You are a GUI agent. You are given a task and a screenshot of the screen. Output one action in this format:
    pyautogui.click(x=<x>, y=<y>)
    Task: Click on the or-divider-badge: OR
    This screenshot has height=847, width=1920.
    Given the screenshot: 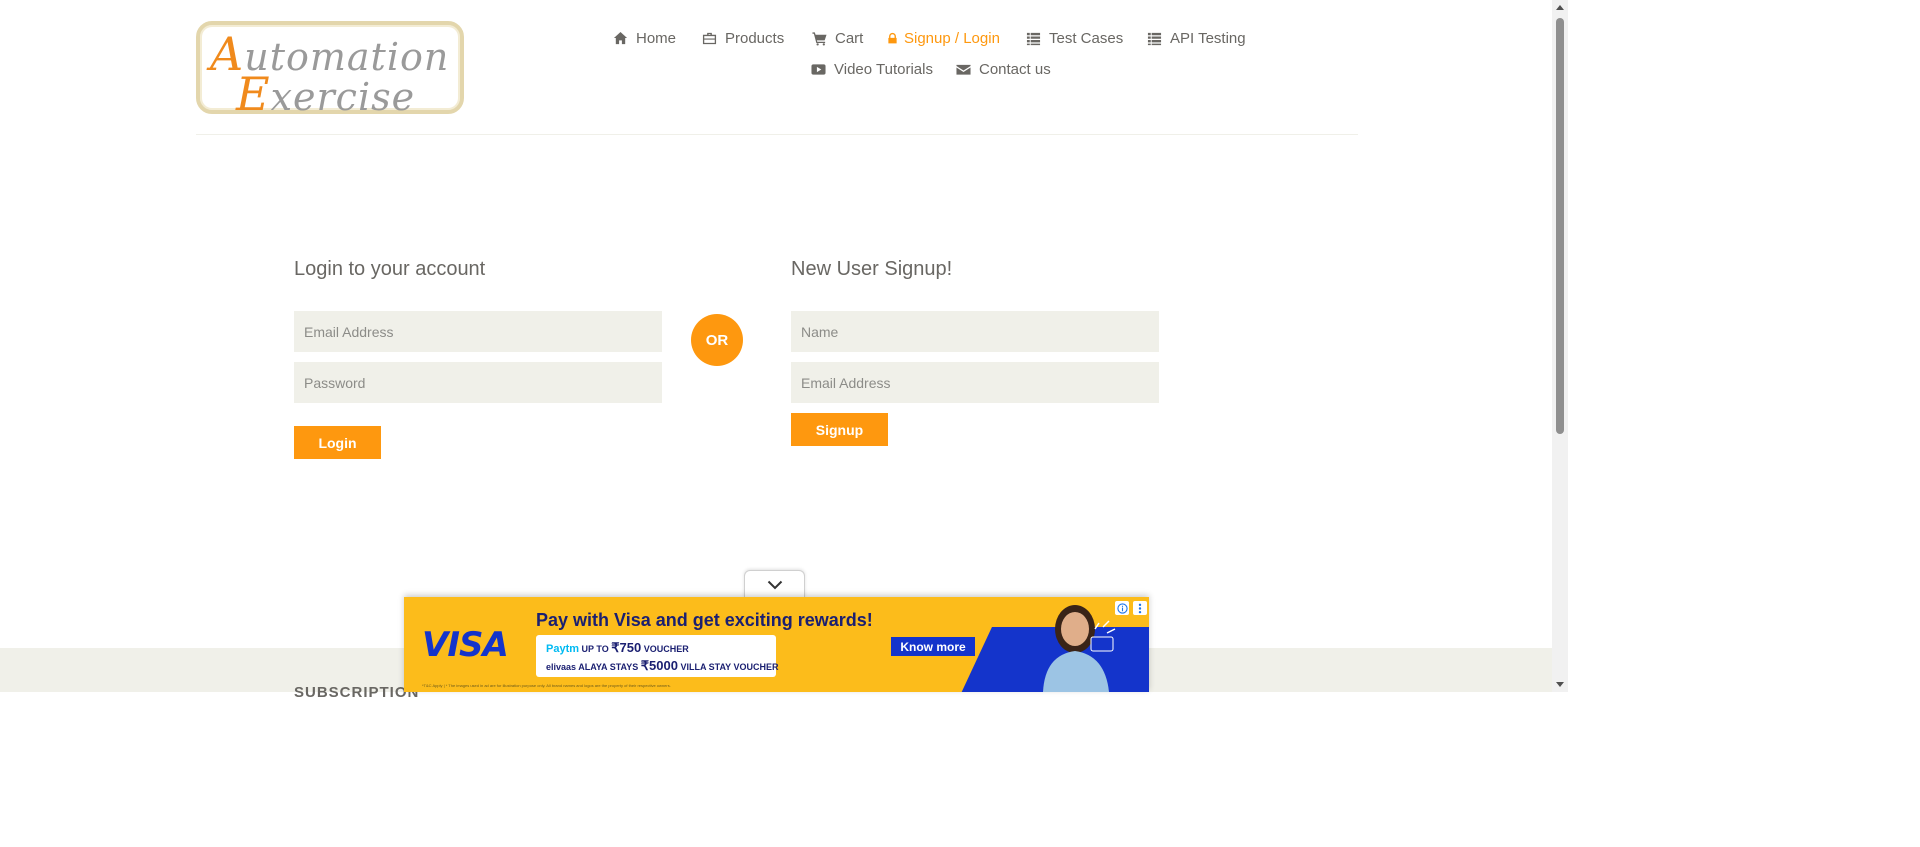 What is the action you would take?
    pyautogui.click(x=717, y=340)
    